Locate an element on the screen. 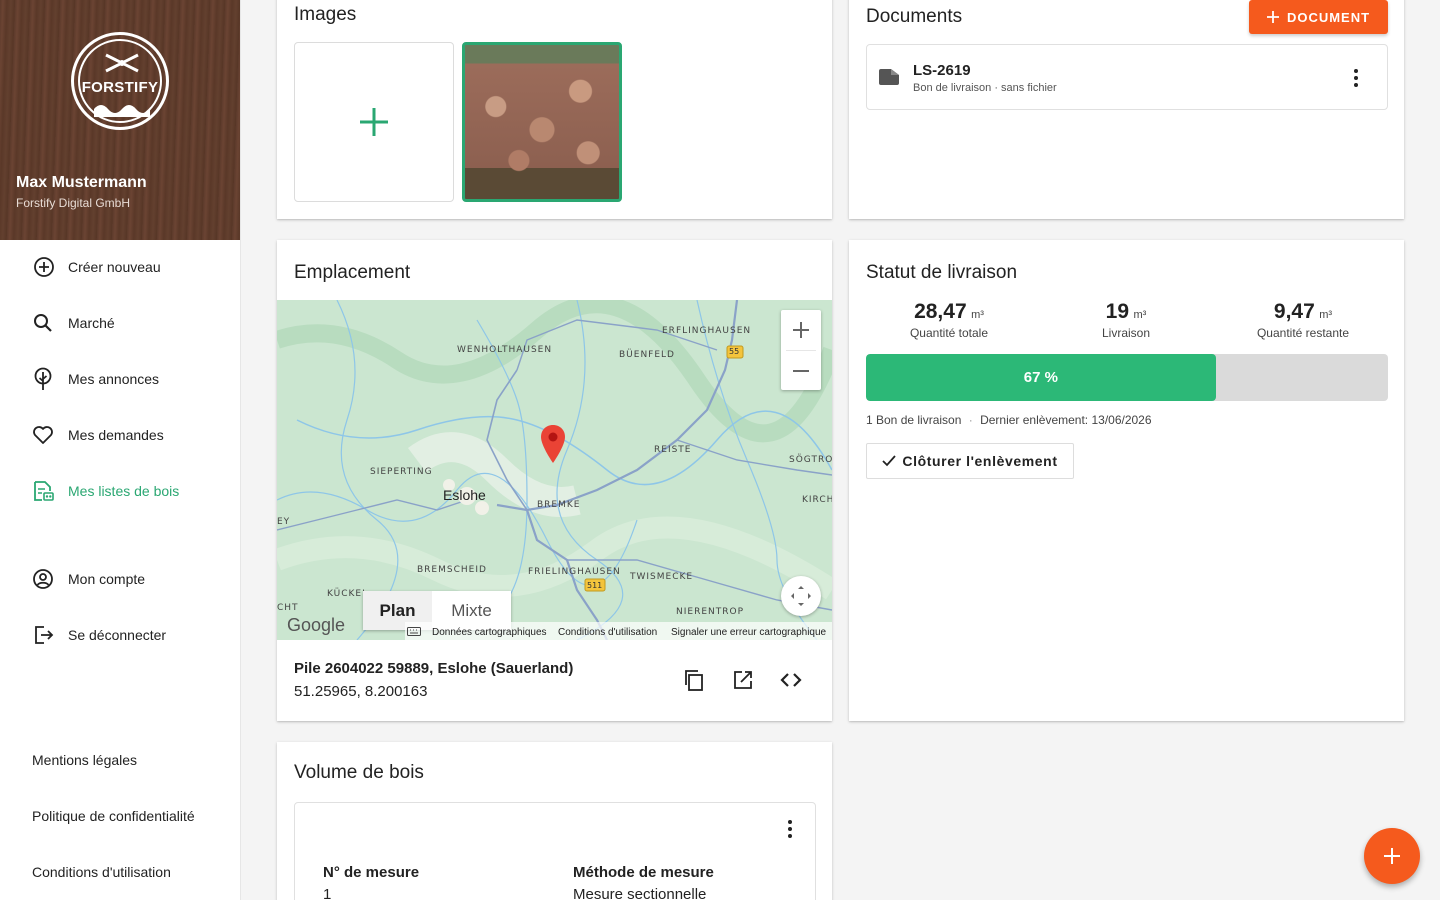 Image resolution: width=1440 pixels, height=900 pixels. logo-wordmark: FORSTIFY is located at coordinates (120, 87).